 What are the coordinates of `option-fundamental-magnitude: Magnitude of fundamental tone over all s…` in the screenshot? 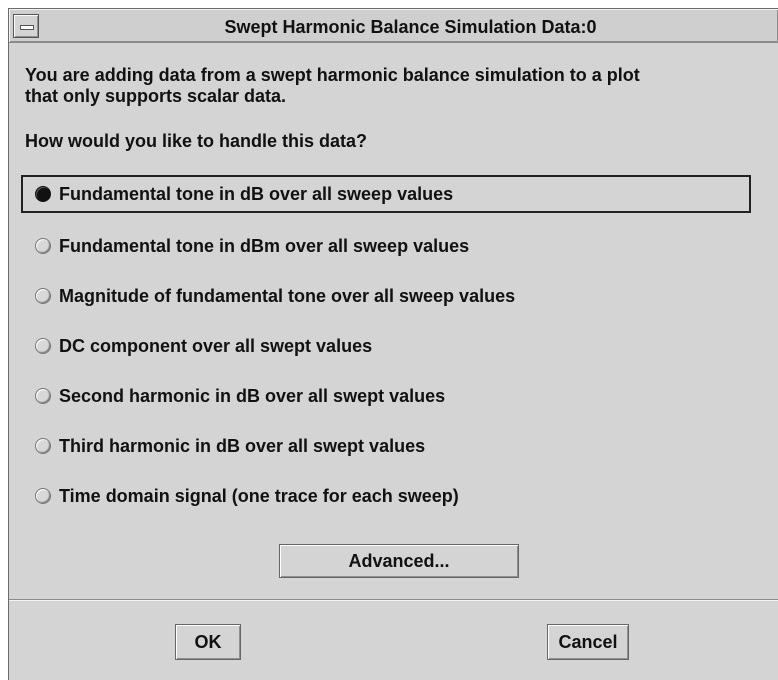 It's located at (387, 296).